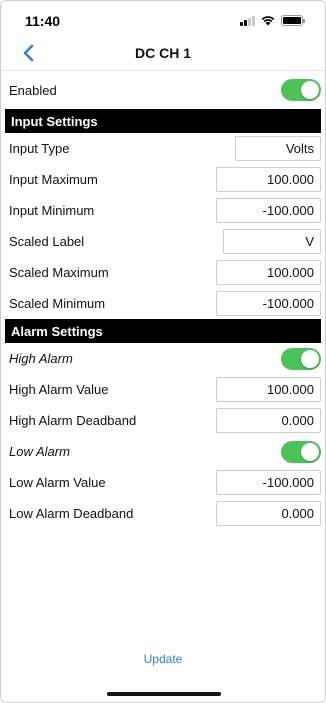 The height and width of the screenshot is (703, 326). Describe the element at coordinates (59, 272) in the screenshot. I see `scaled-maximum-label: Scaled Maximum` at that location.